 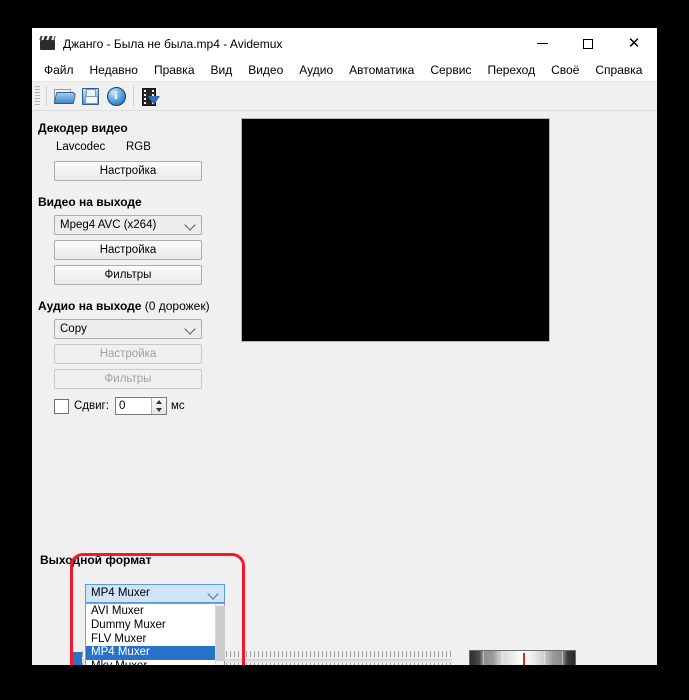 What do you see at coordinates (81, 147) in the screenshot?
I see `decoder-codec-name: Lavcodec` at bounding box center [81, 147].